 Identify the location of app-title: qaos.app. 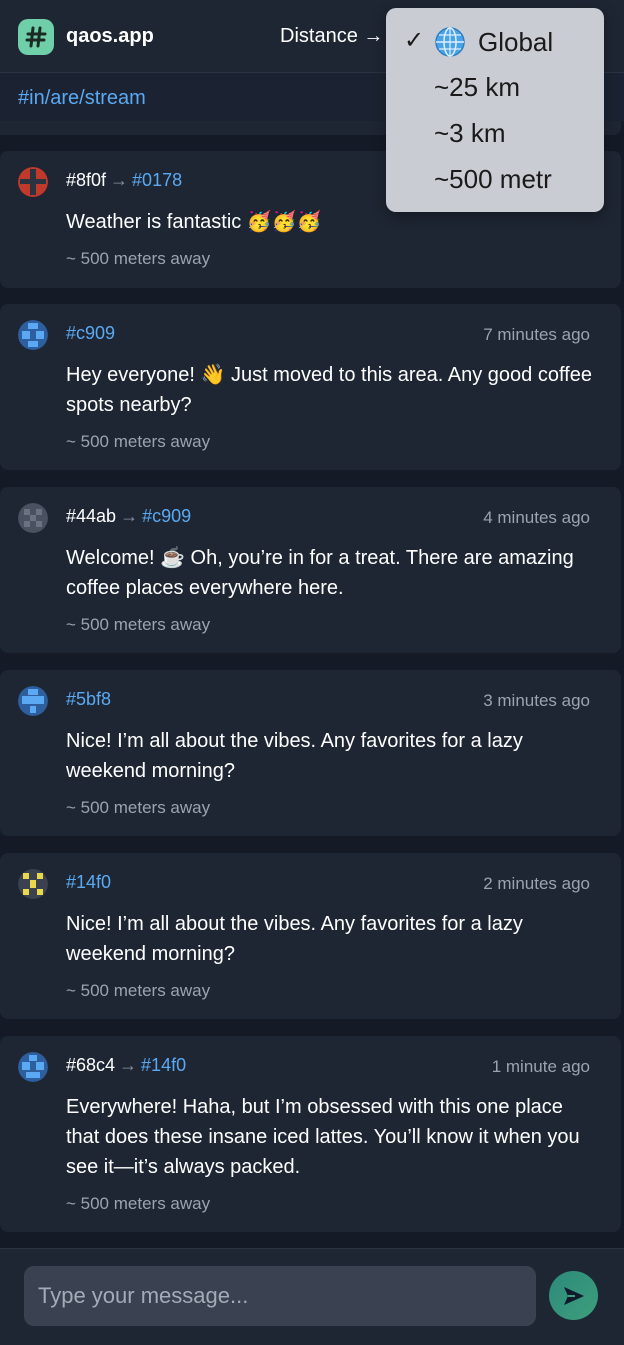
(110, 36).